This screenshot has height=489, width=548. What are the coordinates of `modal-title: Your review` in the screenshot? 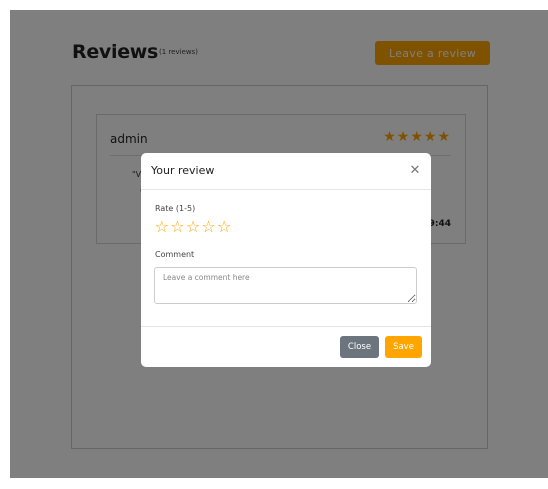 It's located at (183, 170).